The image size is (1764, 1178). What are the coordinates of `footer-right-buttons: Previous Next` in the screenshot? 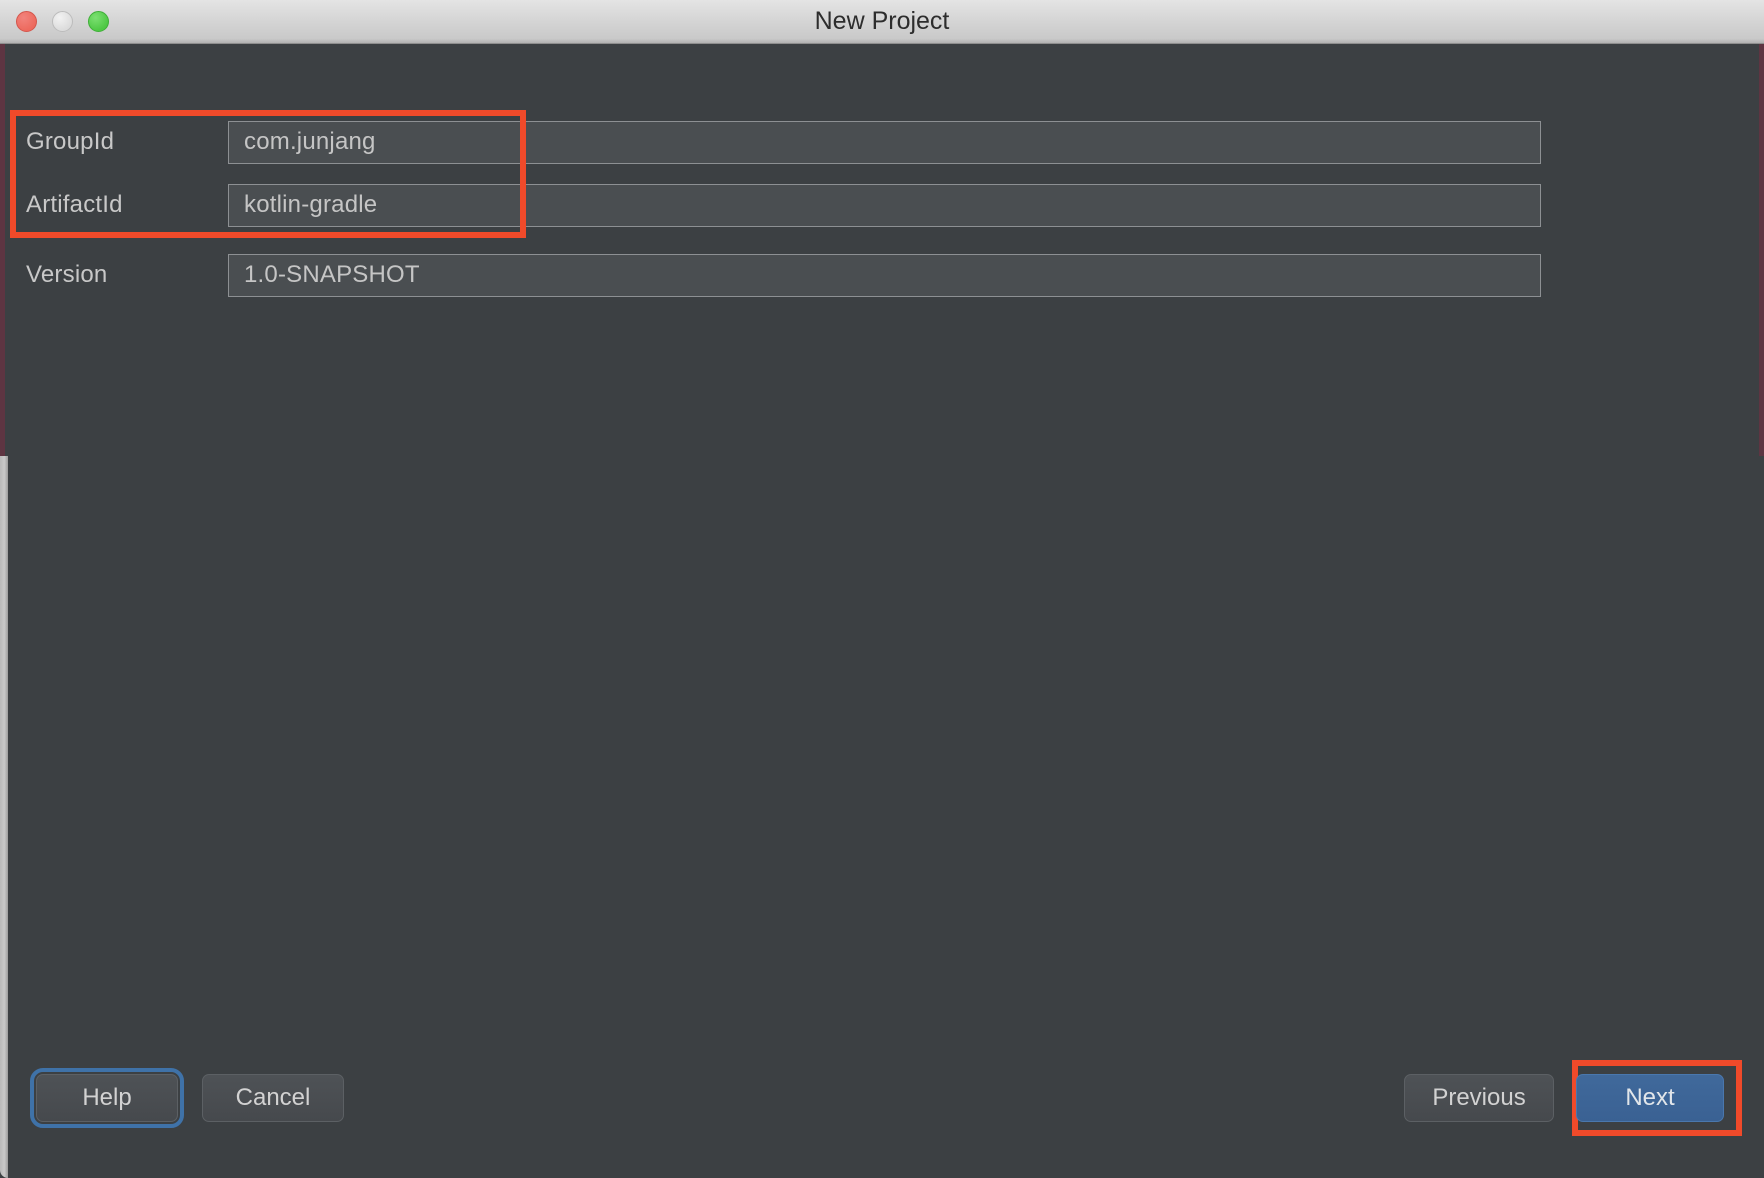 It's located at (1564, 1098).